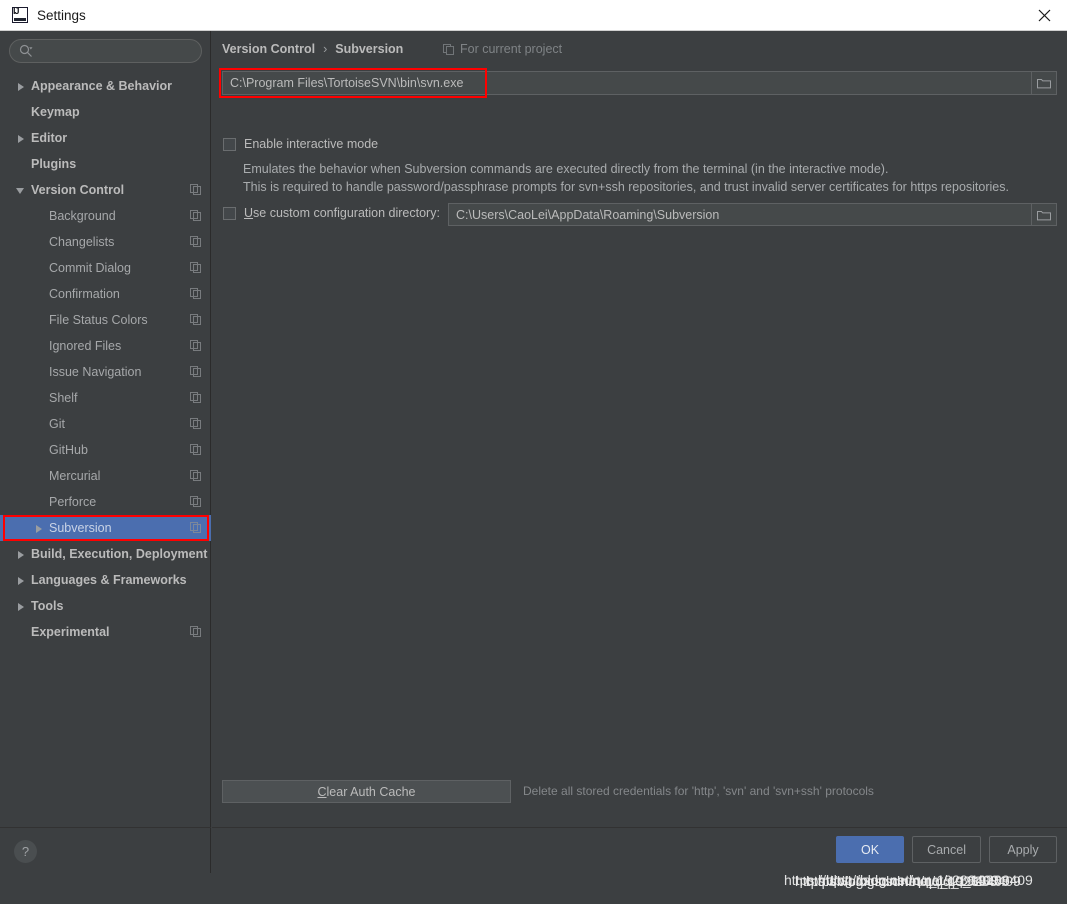  I want to click on svn-executable-path-input, so click(627, 83).